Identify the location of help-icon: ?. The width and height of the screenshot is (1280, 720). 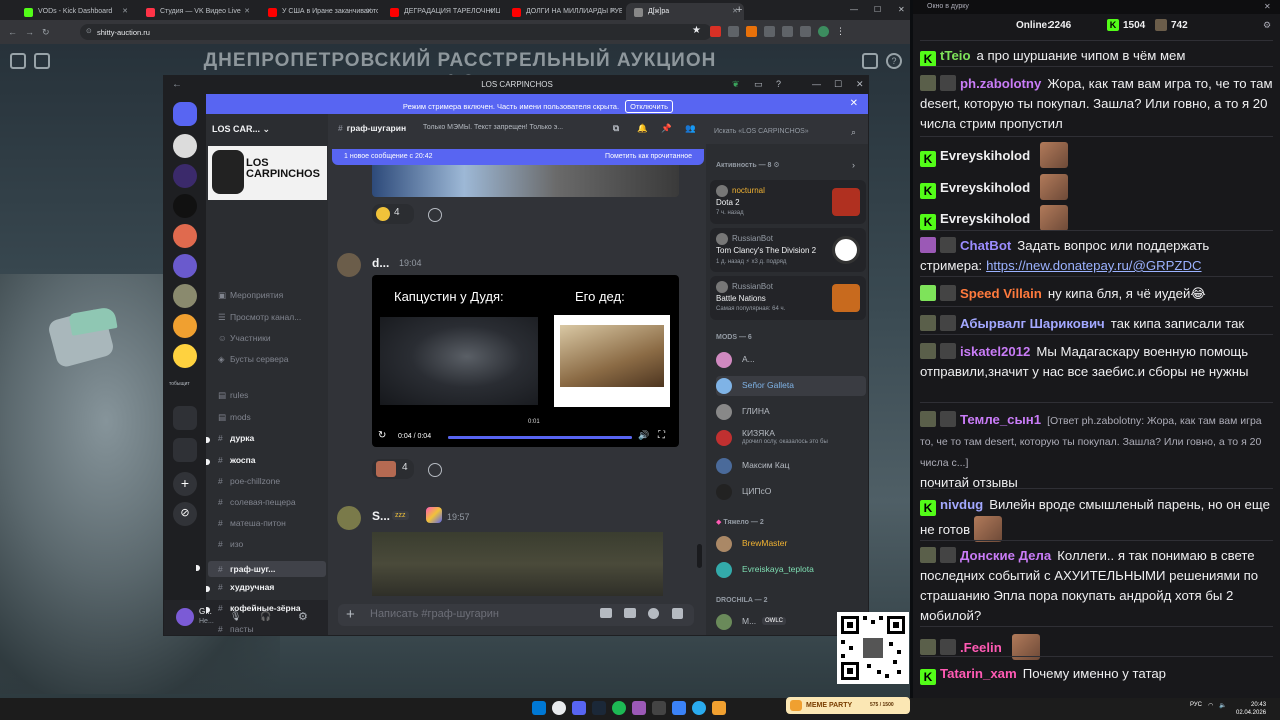
(894, 61).